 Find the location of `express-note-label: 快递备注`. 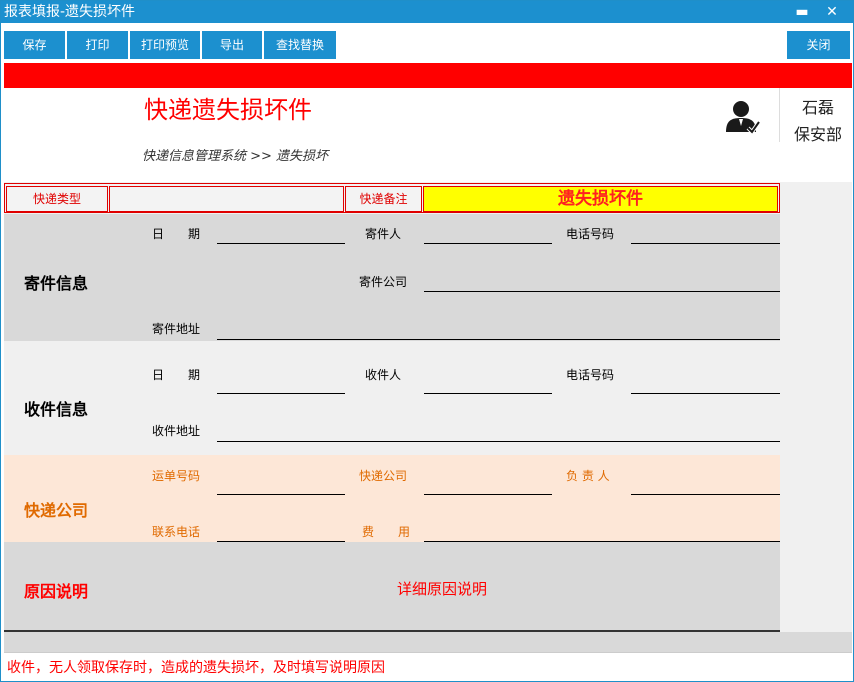

express-note-label: 快递备注 is located at coordinates (383, 199).